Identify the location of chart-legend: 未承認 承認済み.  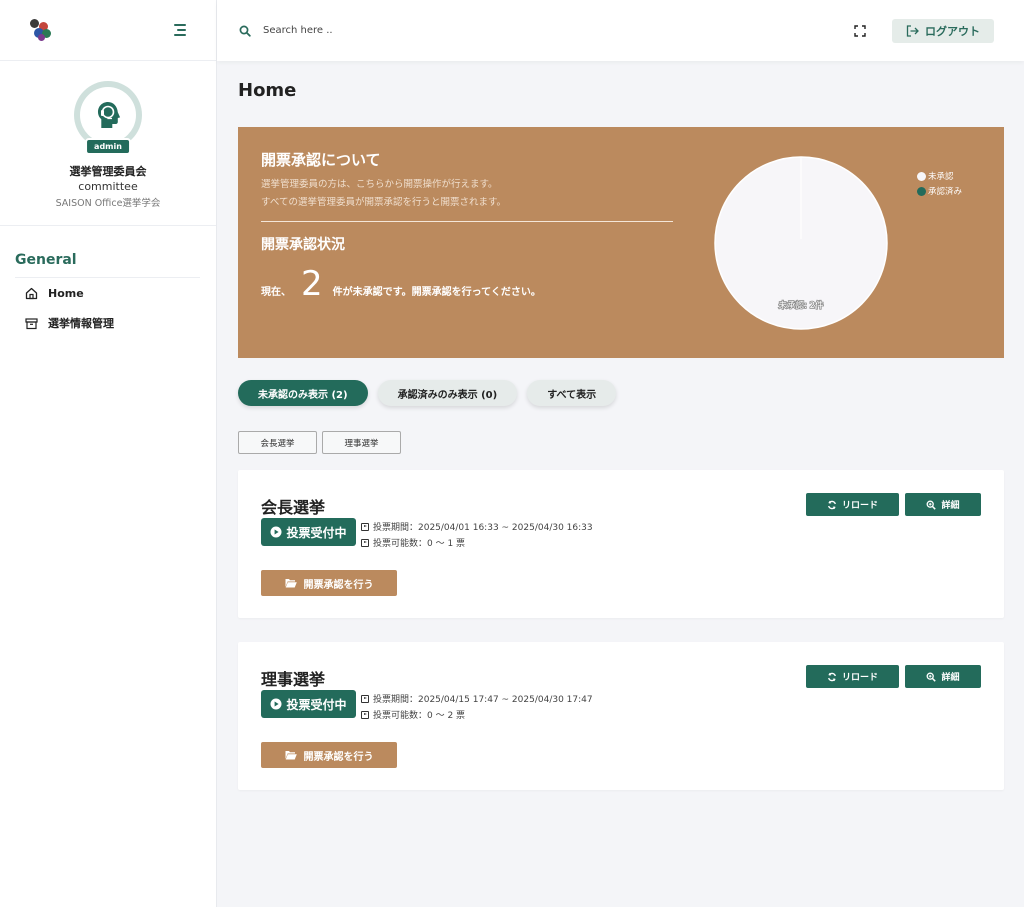
(939, 185).